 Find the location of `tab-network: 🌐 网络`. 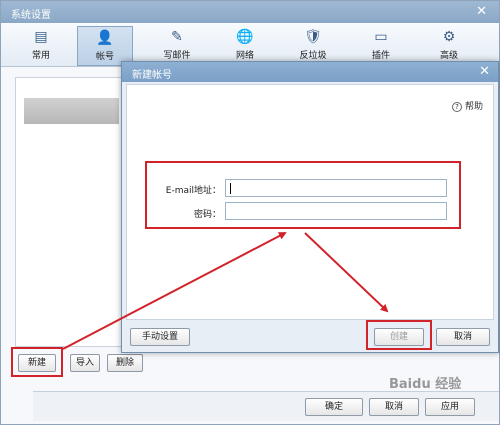

tab-network: 🌐 网络 is located at coordinates (245, 46).